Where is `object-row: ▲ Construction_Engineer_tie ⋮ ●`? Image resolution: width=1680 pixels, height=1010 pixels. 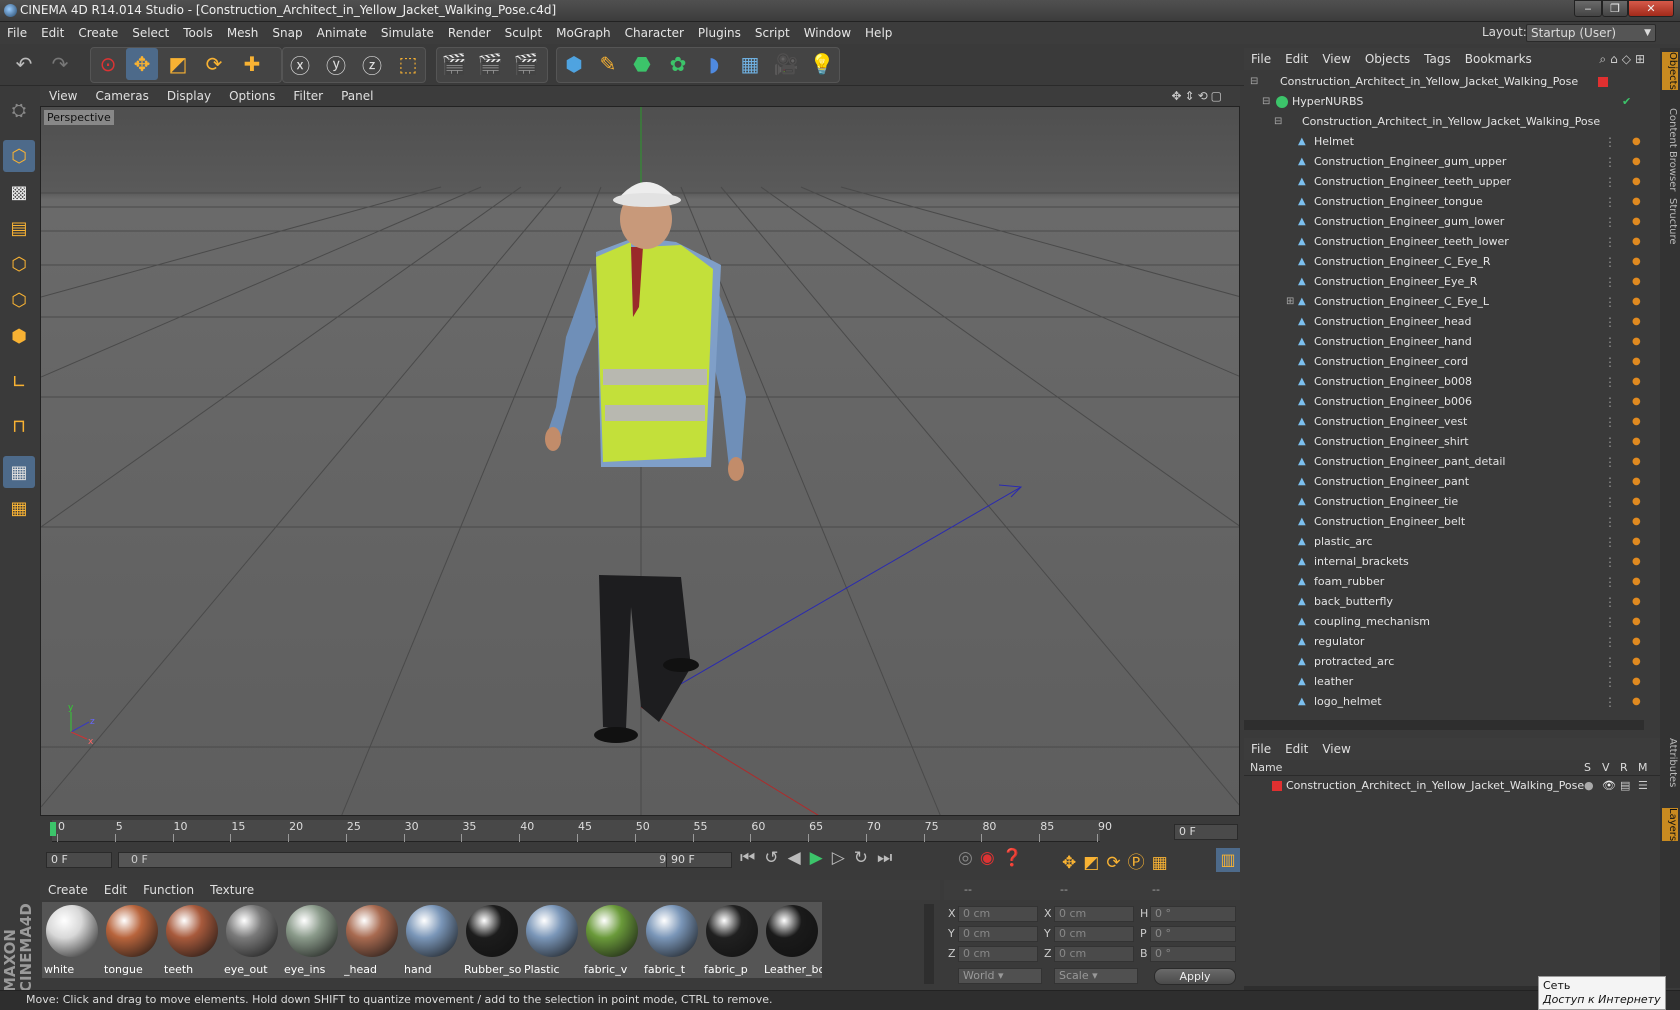
object-row: ▲ Construction_Engineer_tie ⋮ ● is located at coordinates (1444, 502).